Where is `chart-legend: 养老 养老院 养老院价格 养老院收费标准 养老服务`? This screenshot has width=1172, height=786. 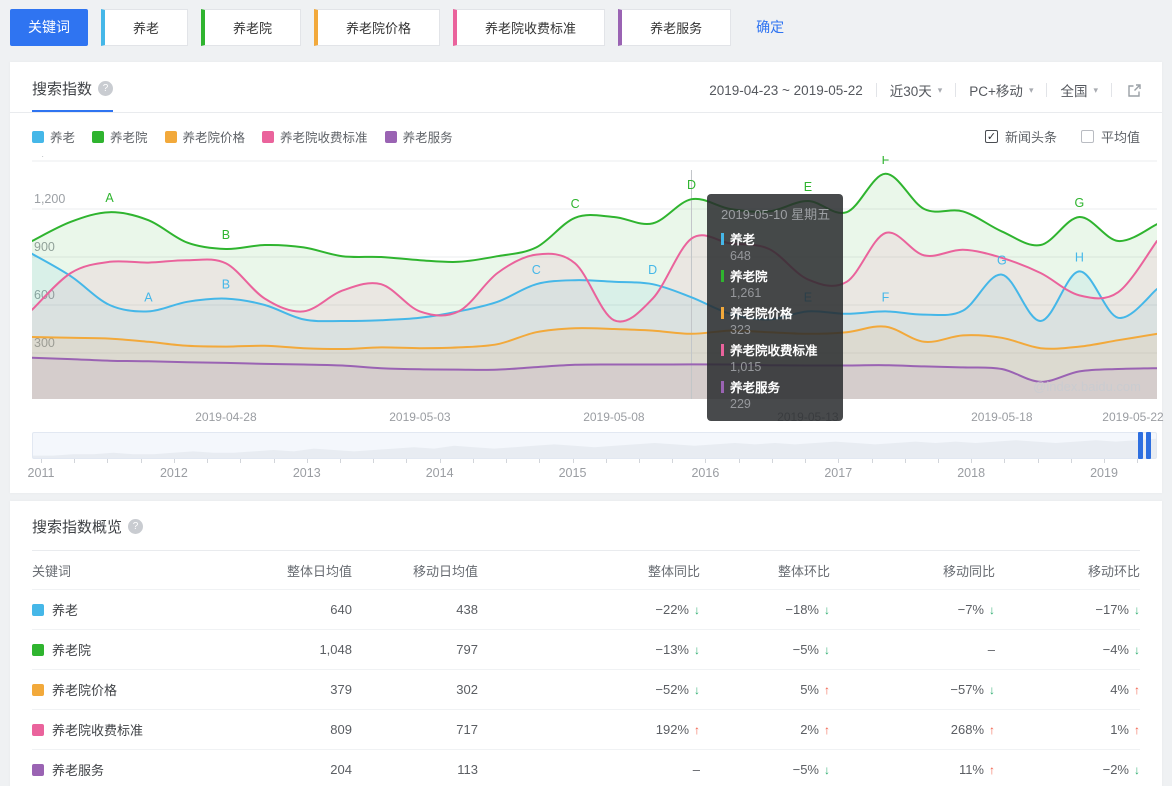
chart-legend: 养老 养老院 养老院价格 养老院收费标准 养老服务 is located at coordinates (251, 136).